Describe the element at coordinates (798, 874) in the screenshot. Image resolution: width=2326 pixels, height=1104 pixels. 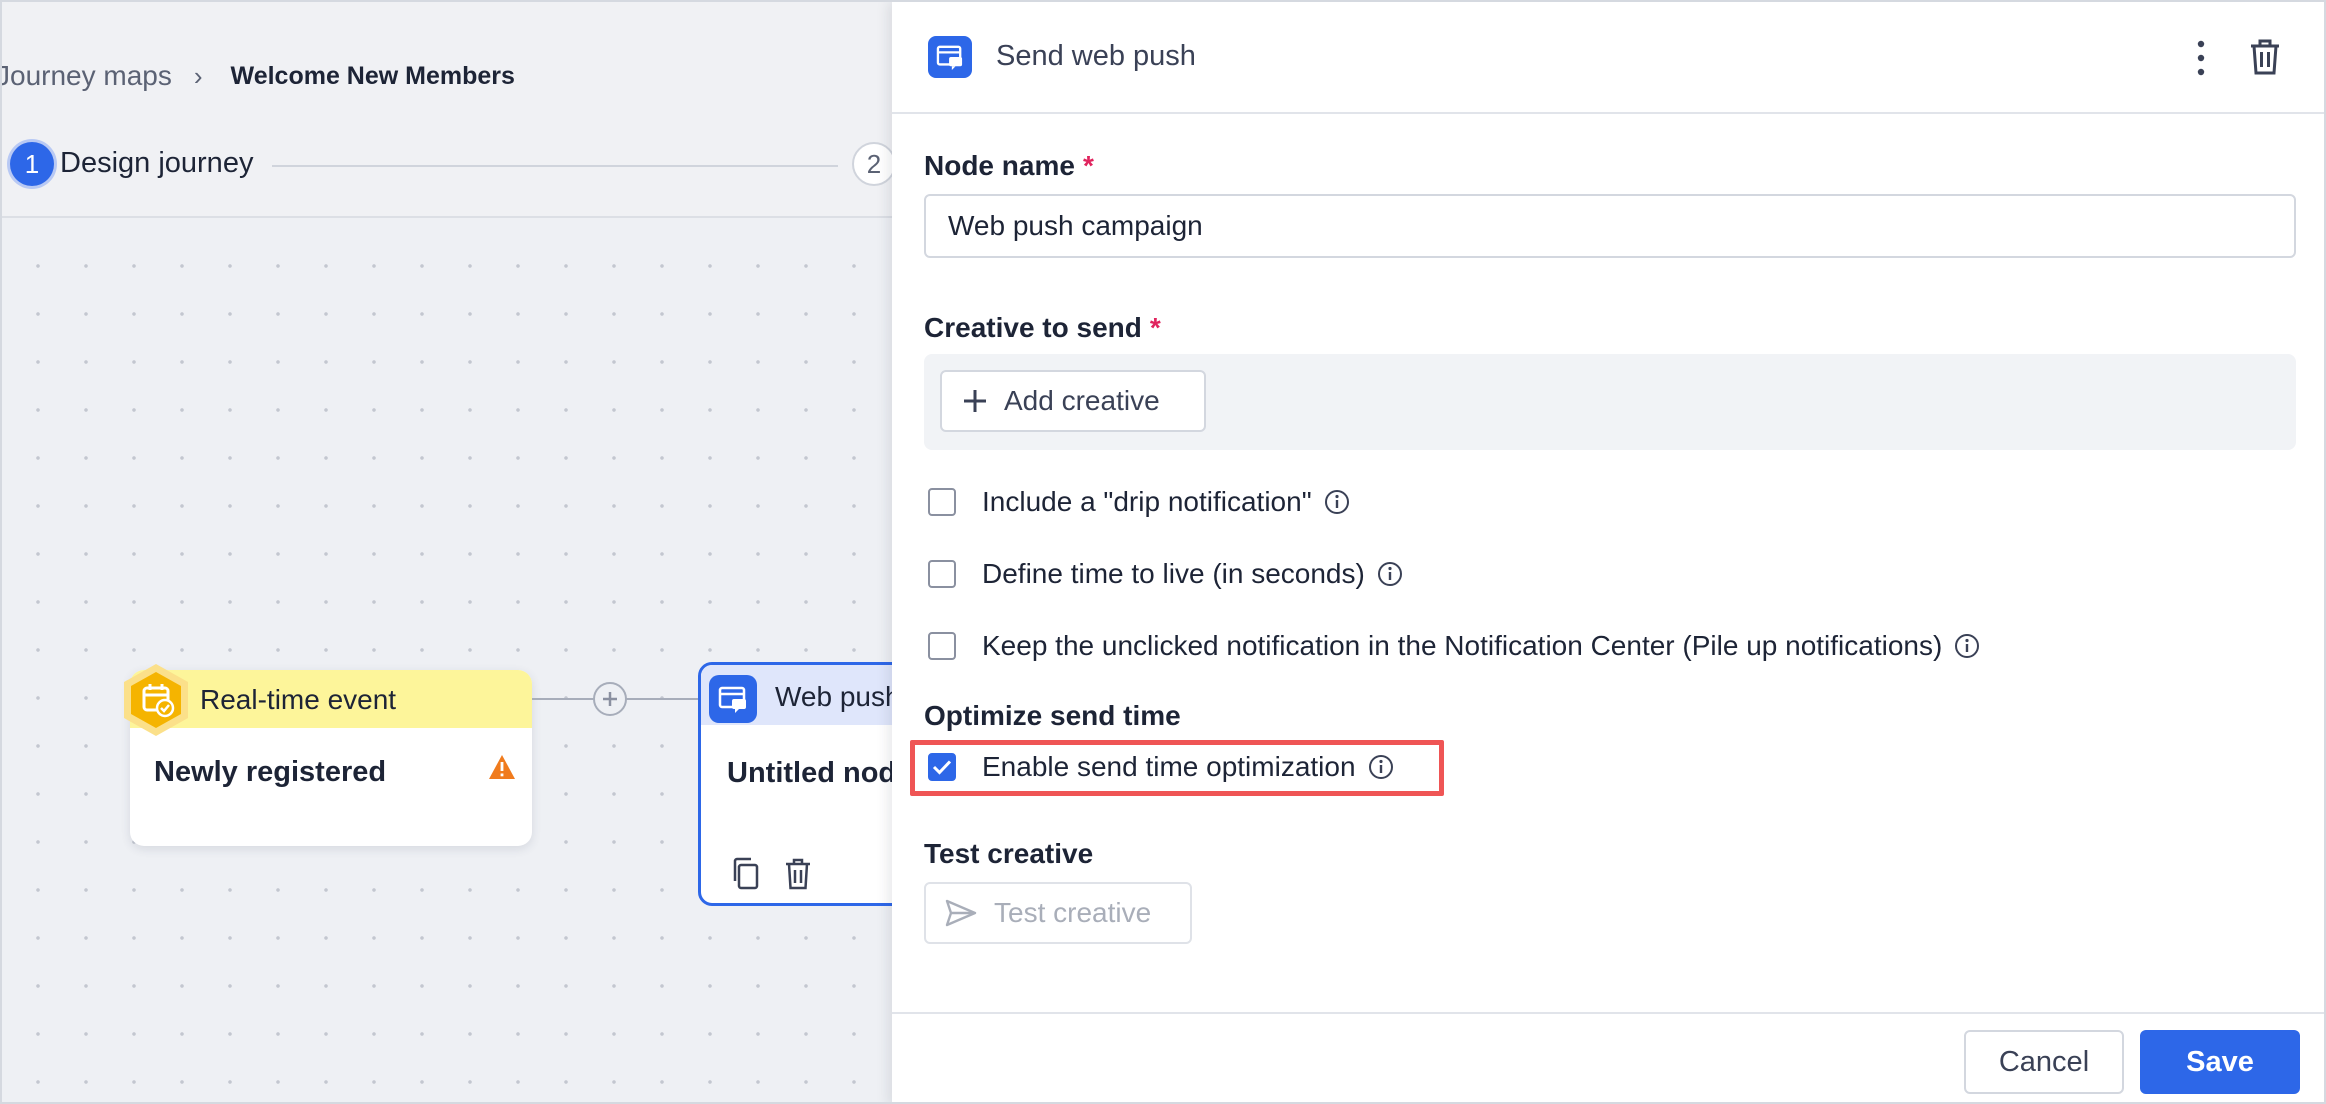
I see `trash-icon` at that location.